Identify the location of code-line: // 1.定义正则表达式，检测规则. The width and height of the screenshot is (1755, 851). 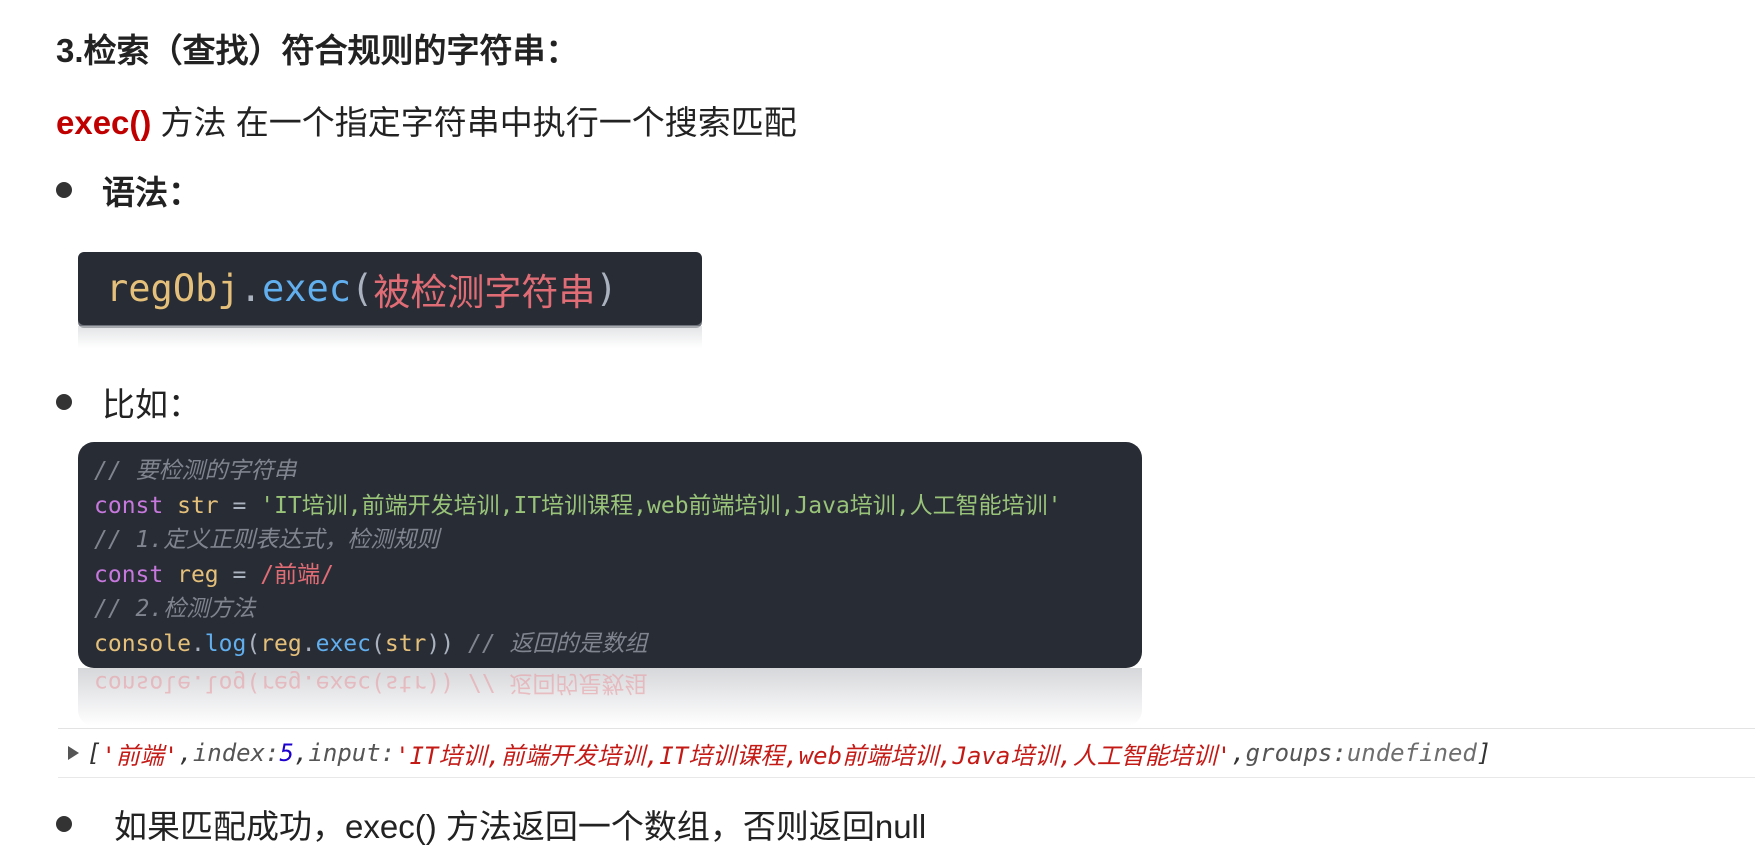
(618, 540).